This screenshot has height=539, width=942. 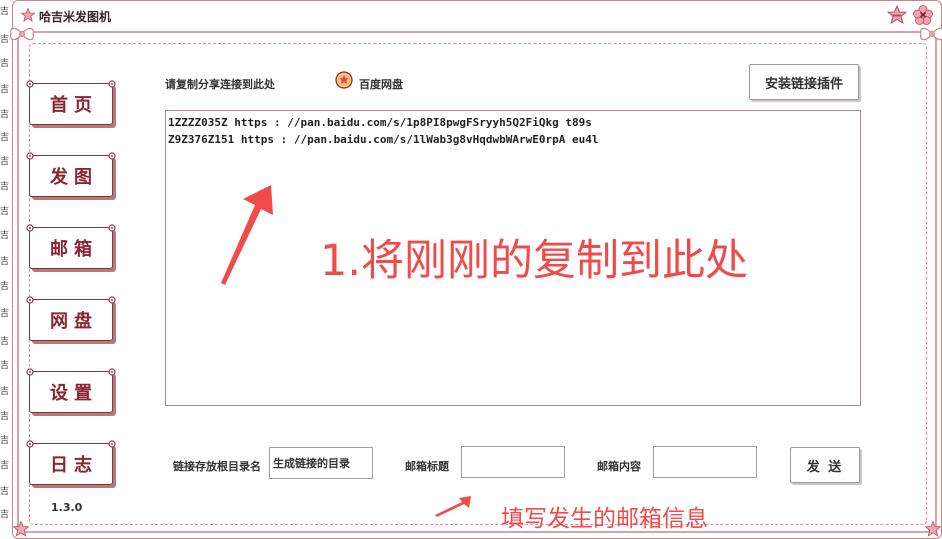 What do you see at coordinates (619, 466) in the screenshot?
I see `email-content-label: 邮箱内容` at bounding box center [619, 466].